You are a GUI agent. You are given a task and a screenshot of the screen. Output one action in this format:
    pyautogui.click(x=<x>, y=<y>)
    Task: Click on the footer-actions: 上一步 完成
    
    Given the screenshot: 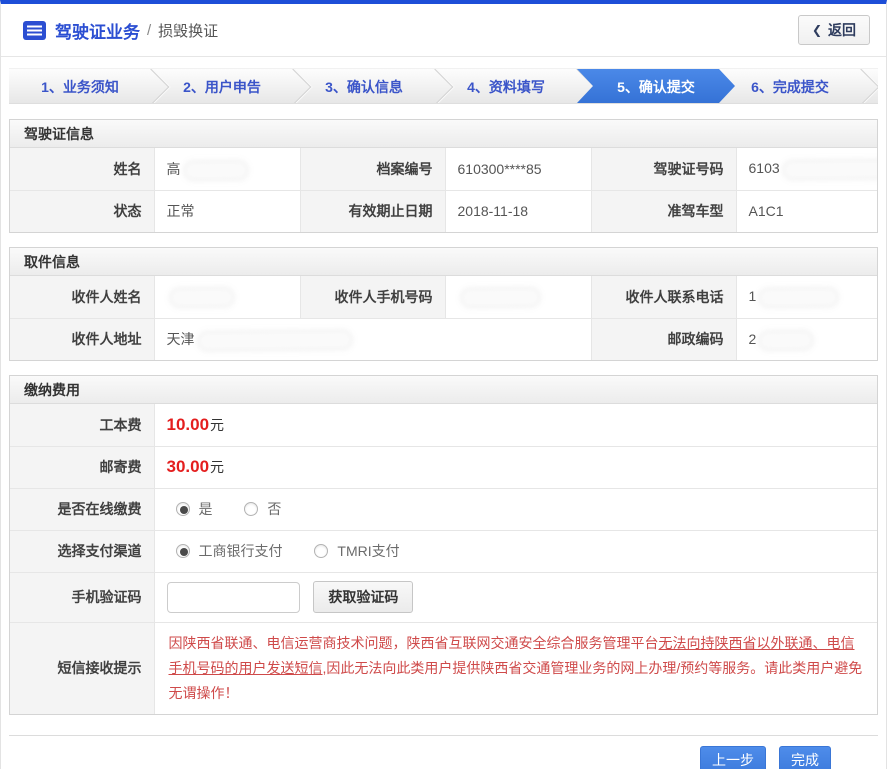 What is the action you would take?
    pyautogui.click(x=443, y=752)
    